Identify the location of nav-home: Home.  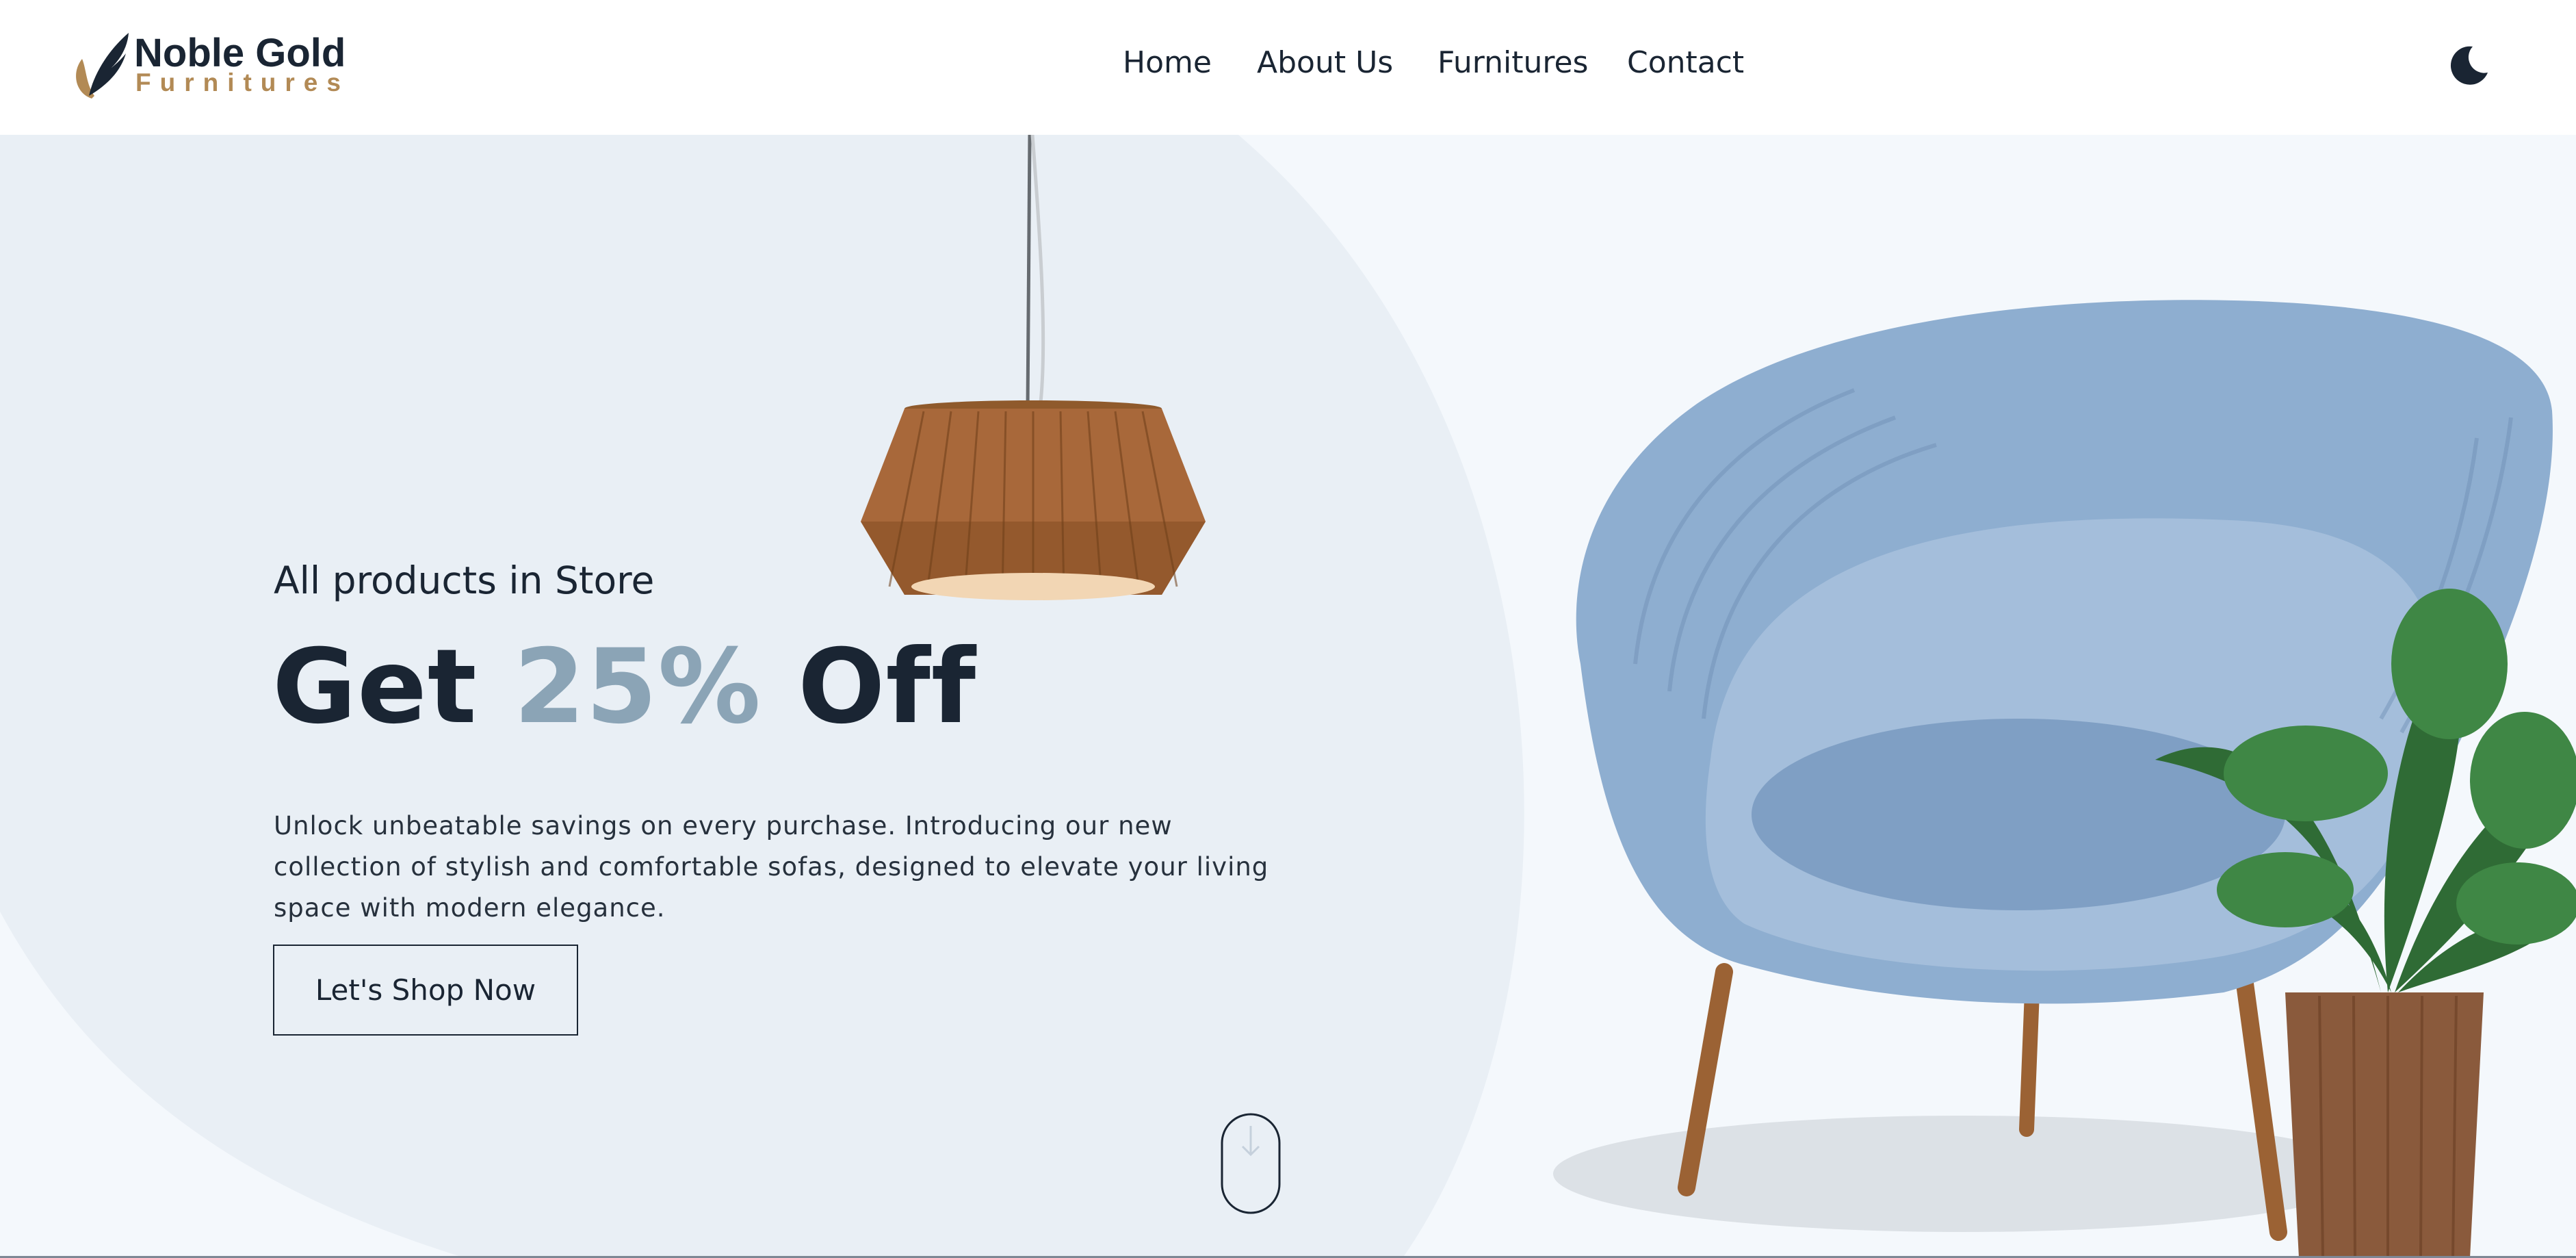
(1167, 63).